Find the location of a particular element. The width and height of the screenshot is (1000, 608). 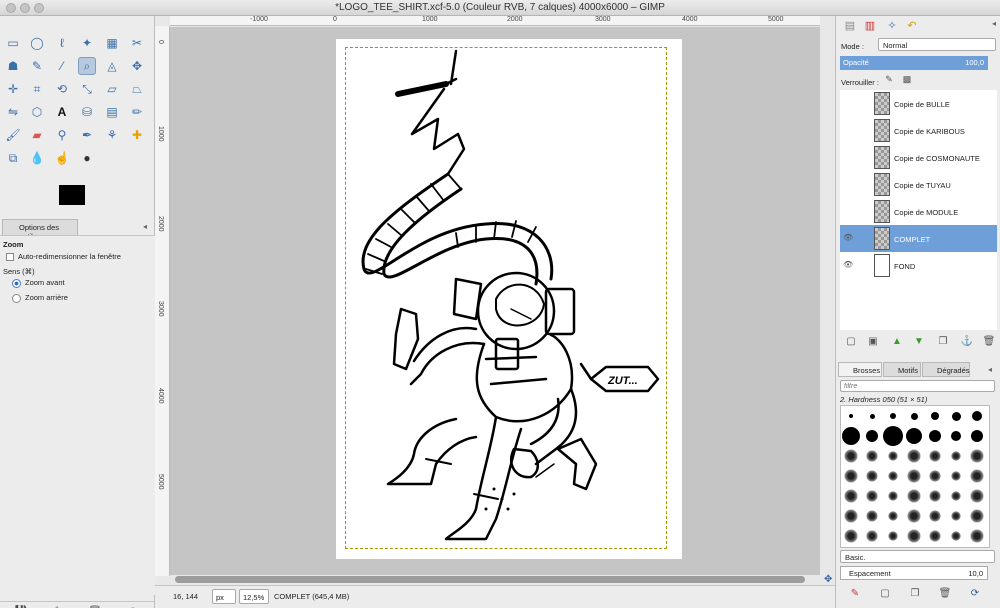

paths-tool-icon: ✎ is located at coordinates (37, 66).